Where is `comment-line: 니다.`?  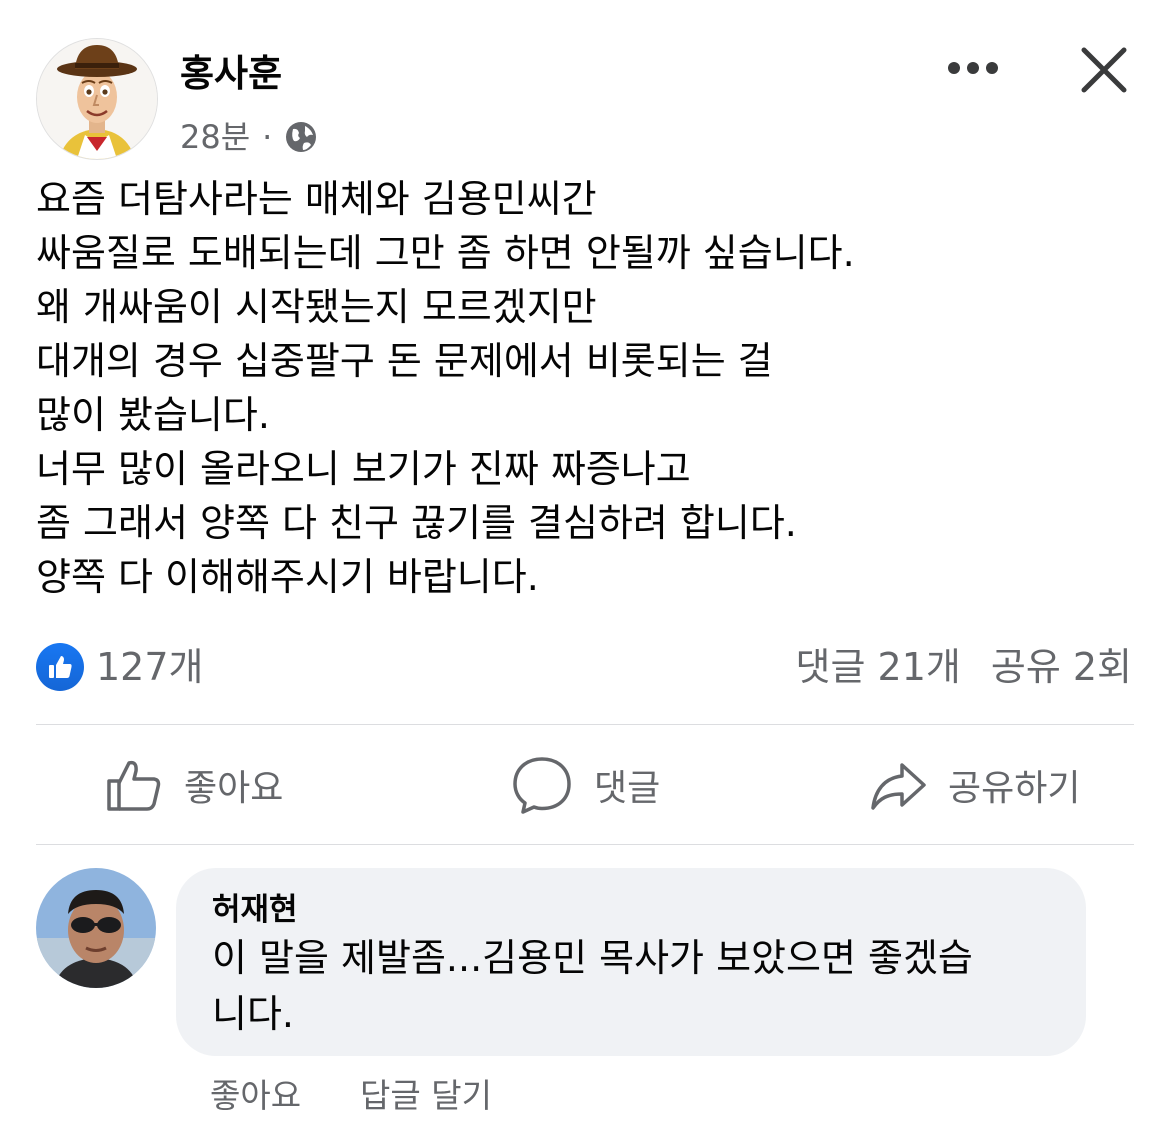 comment-line: 니다. is located at coordinates (253, 1014).